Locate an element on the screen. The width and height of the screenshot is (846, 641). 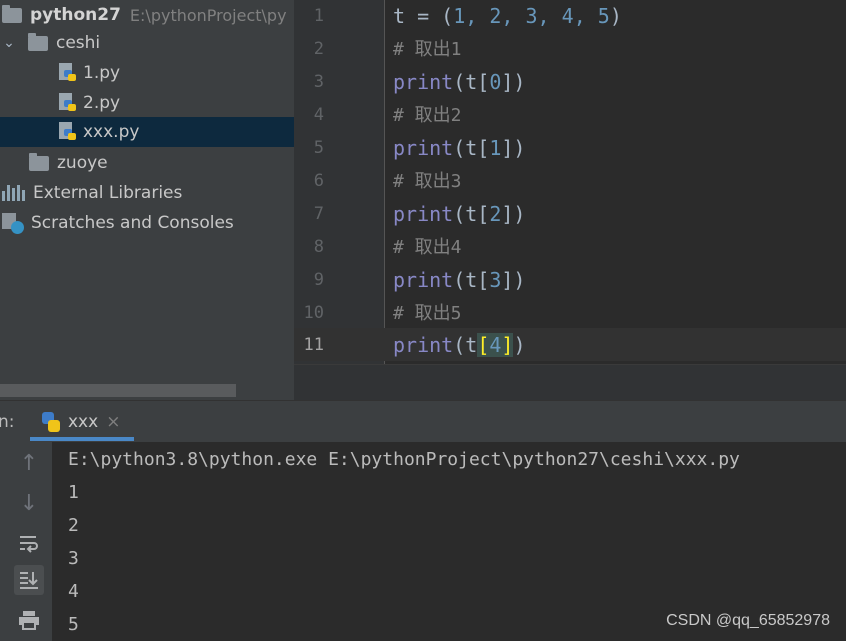
horizontal-scrollbar is located at coordinates (118, 390).